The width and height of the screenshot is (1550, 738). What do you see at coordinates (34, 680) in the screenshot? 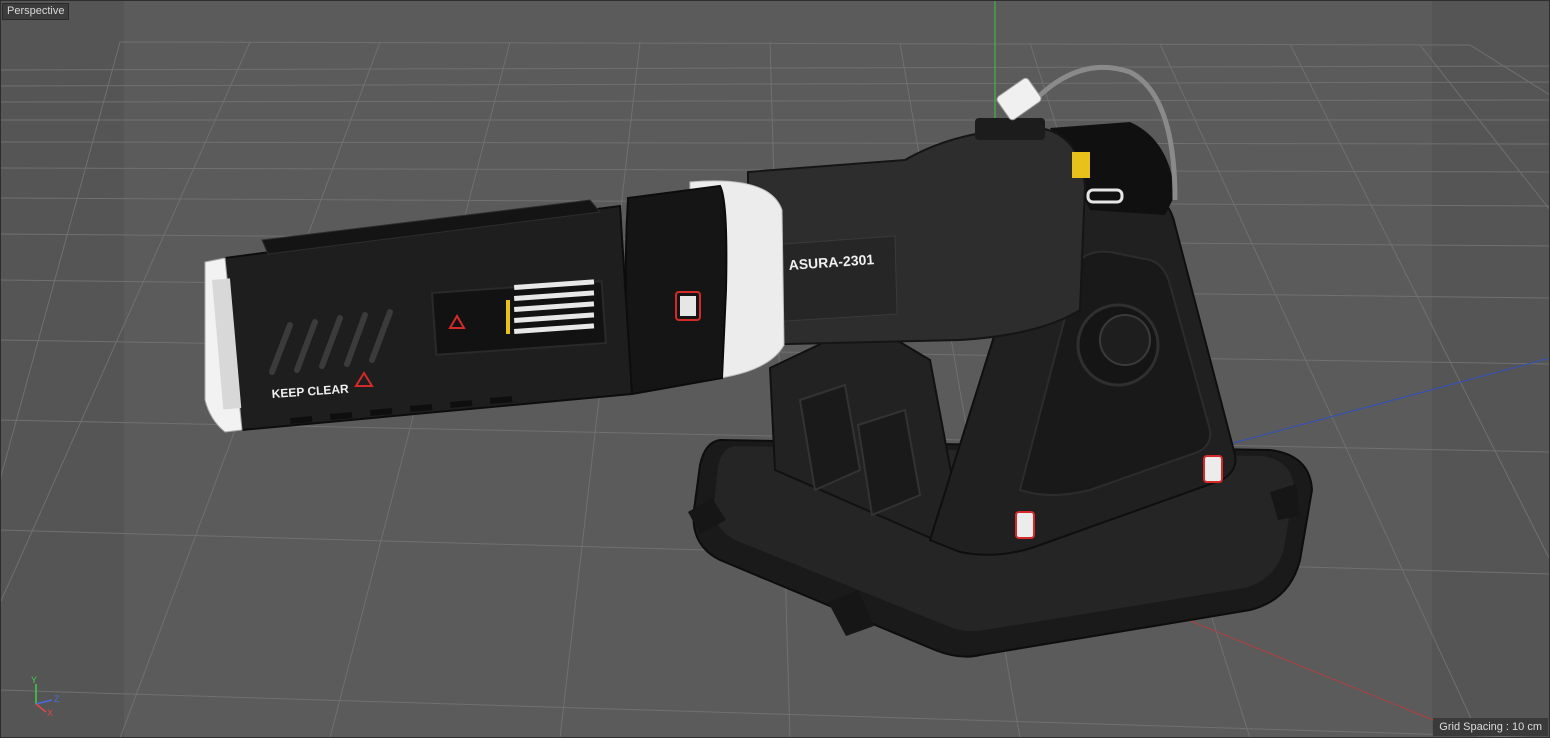
I see `gizmo-y-label: Y` at bounding box center [34, 680].